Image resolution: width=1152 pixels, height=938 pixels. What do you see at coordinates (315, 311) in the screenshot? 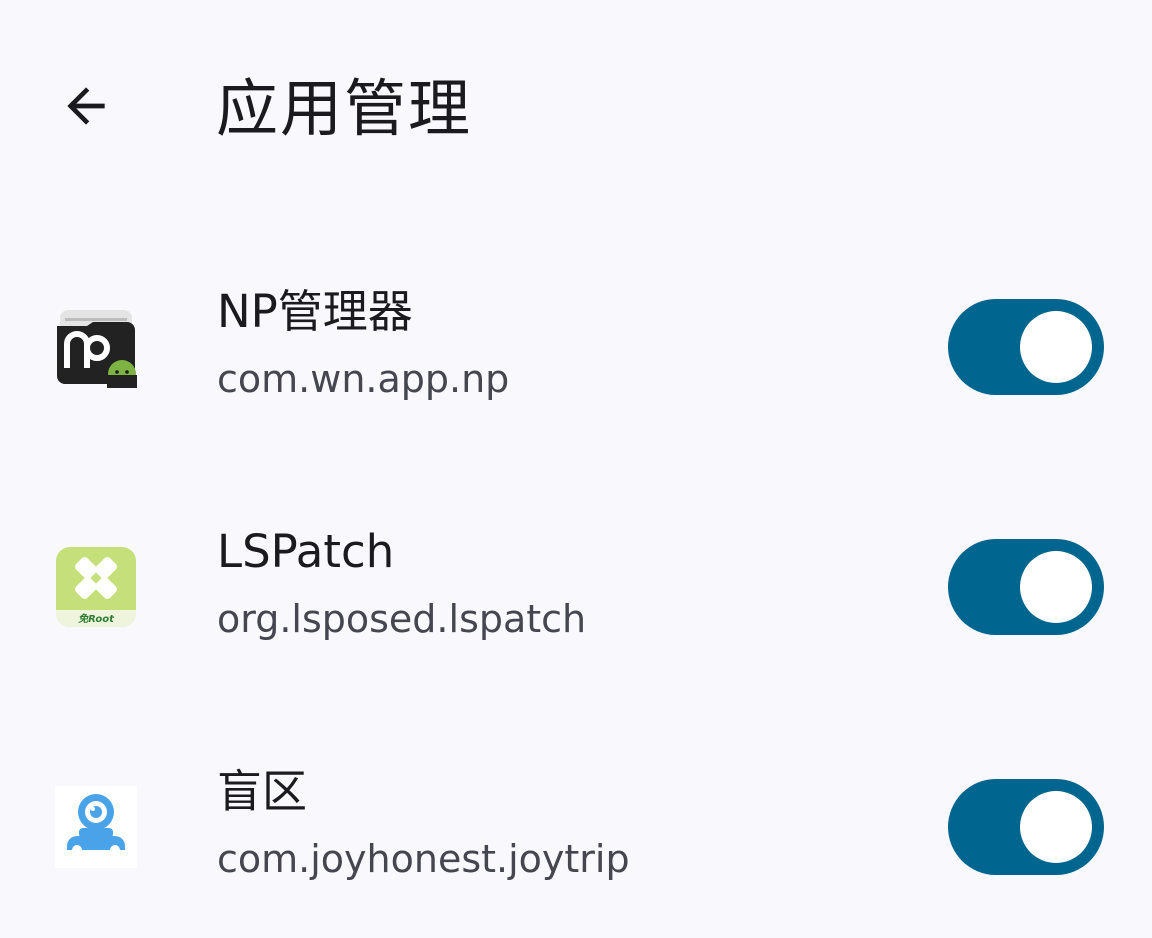
I see `app-name: NP管理器` at bounding box center [315, 311].